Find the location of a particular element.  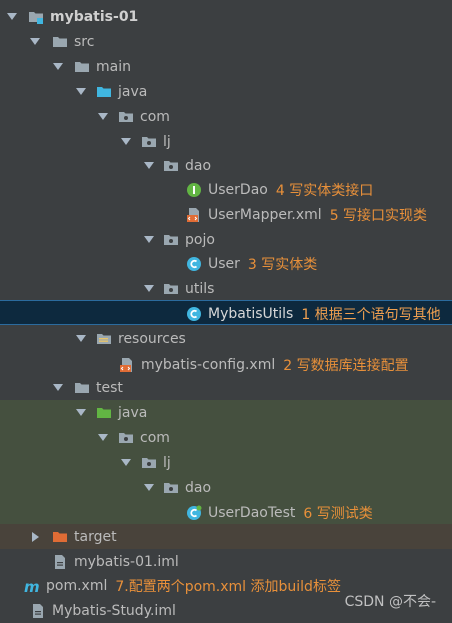

annotation-note: 1 根据三个语句写其他 is located at coordinates (371, 314).